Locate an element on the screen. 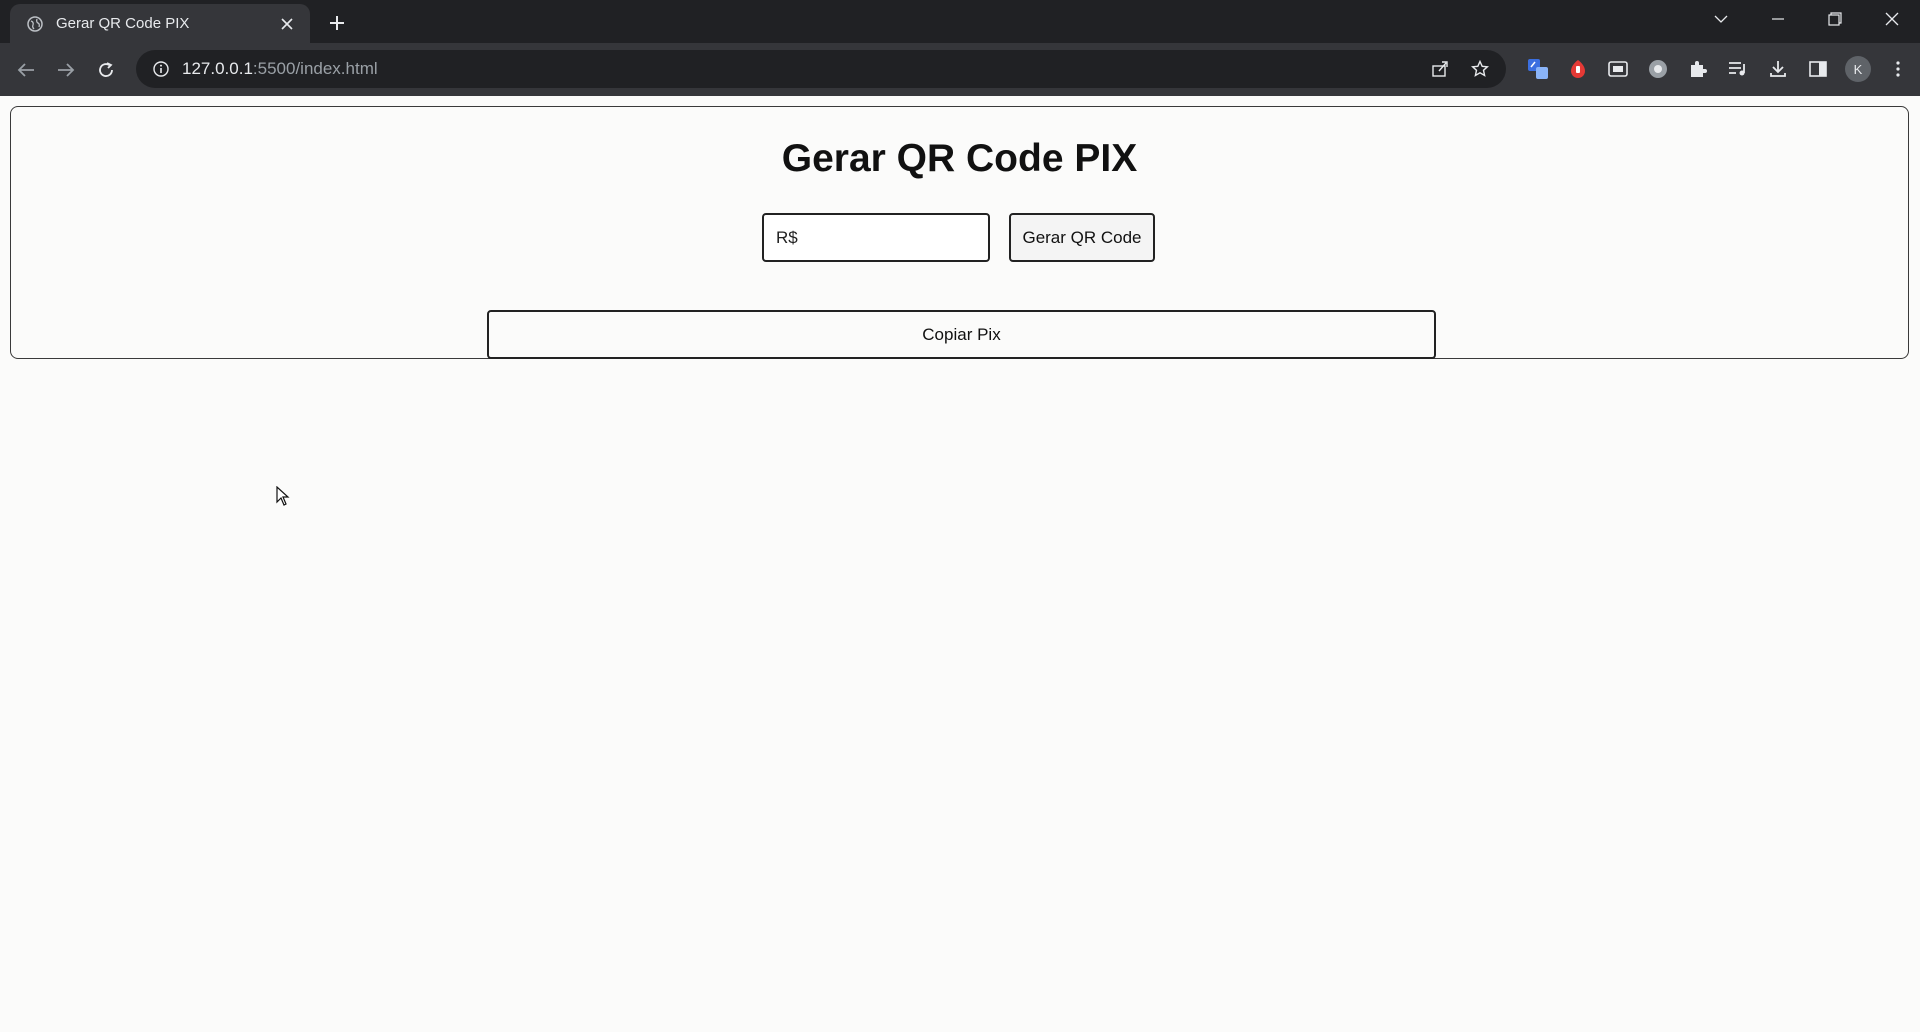  window-controls is located at coordinates (1806, 19).